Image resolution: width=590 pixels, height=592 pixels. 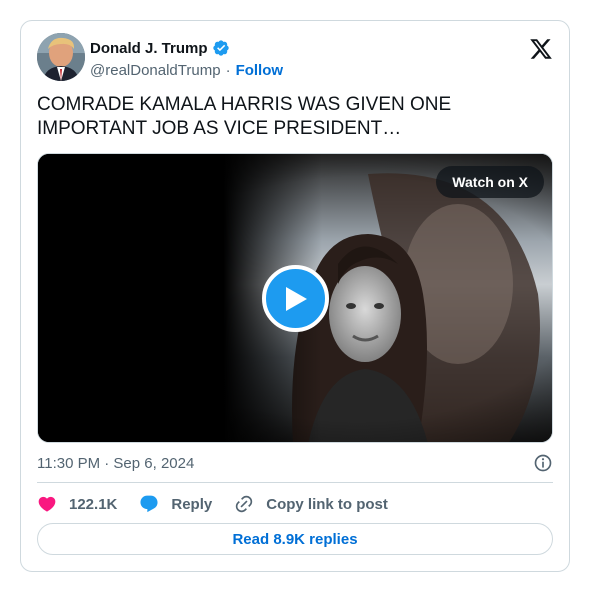 What do you see at coordinates (260, 70) in the screenshot?
I see `follow-button: Follow` at bounding box center [260, 70].